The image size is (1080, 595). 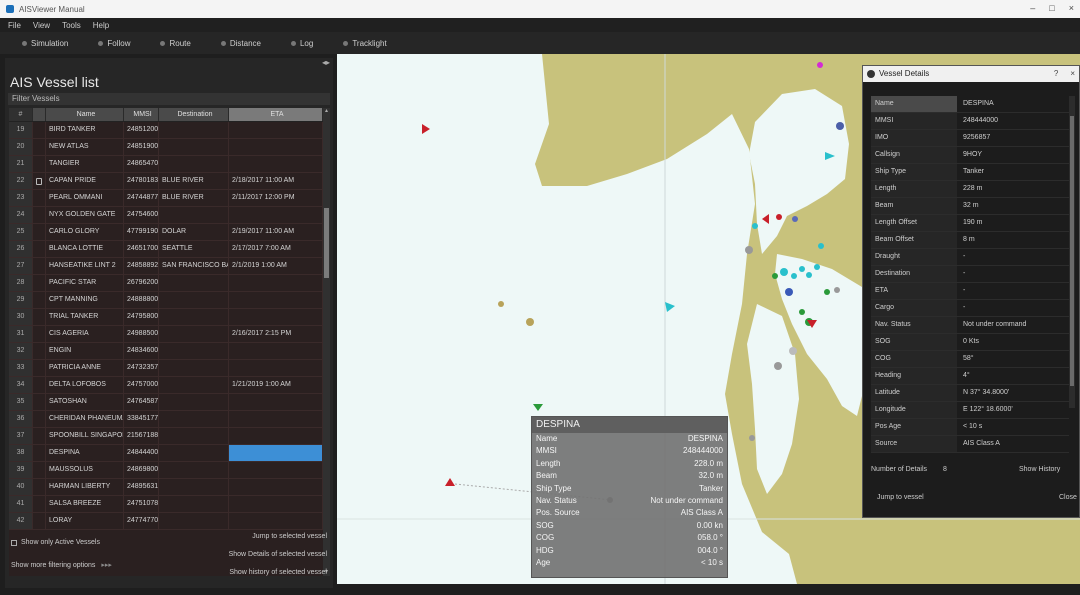 I want to click on destination-cell, so click(x=194, y=521).